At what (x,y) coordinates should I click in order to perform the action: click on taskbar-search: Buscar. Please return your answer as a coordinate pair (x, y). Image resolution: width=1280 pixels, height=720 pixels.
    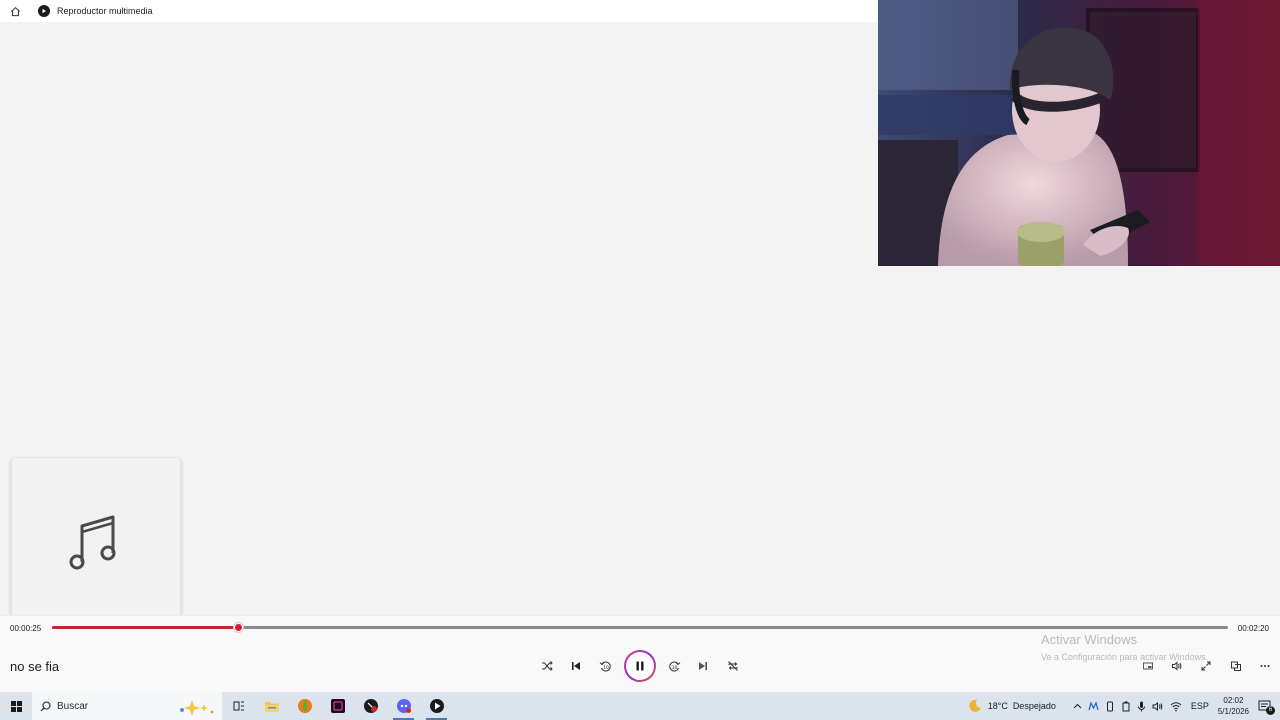
    Looking at the image, I should click on (127, 706).